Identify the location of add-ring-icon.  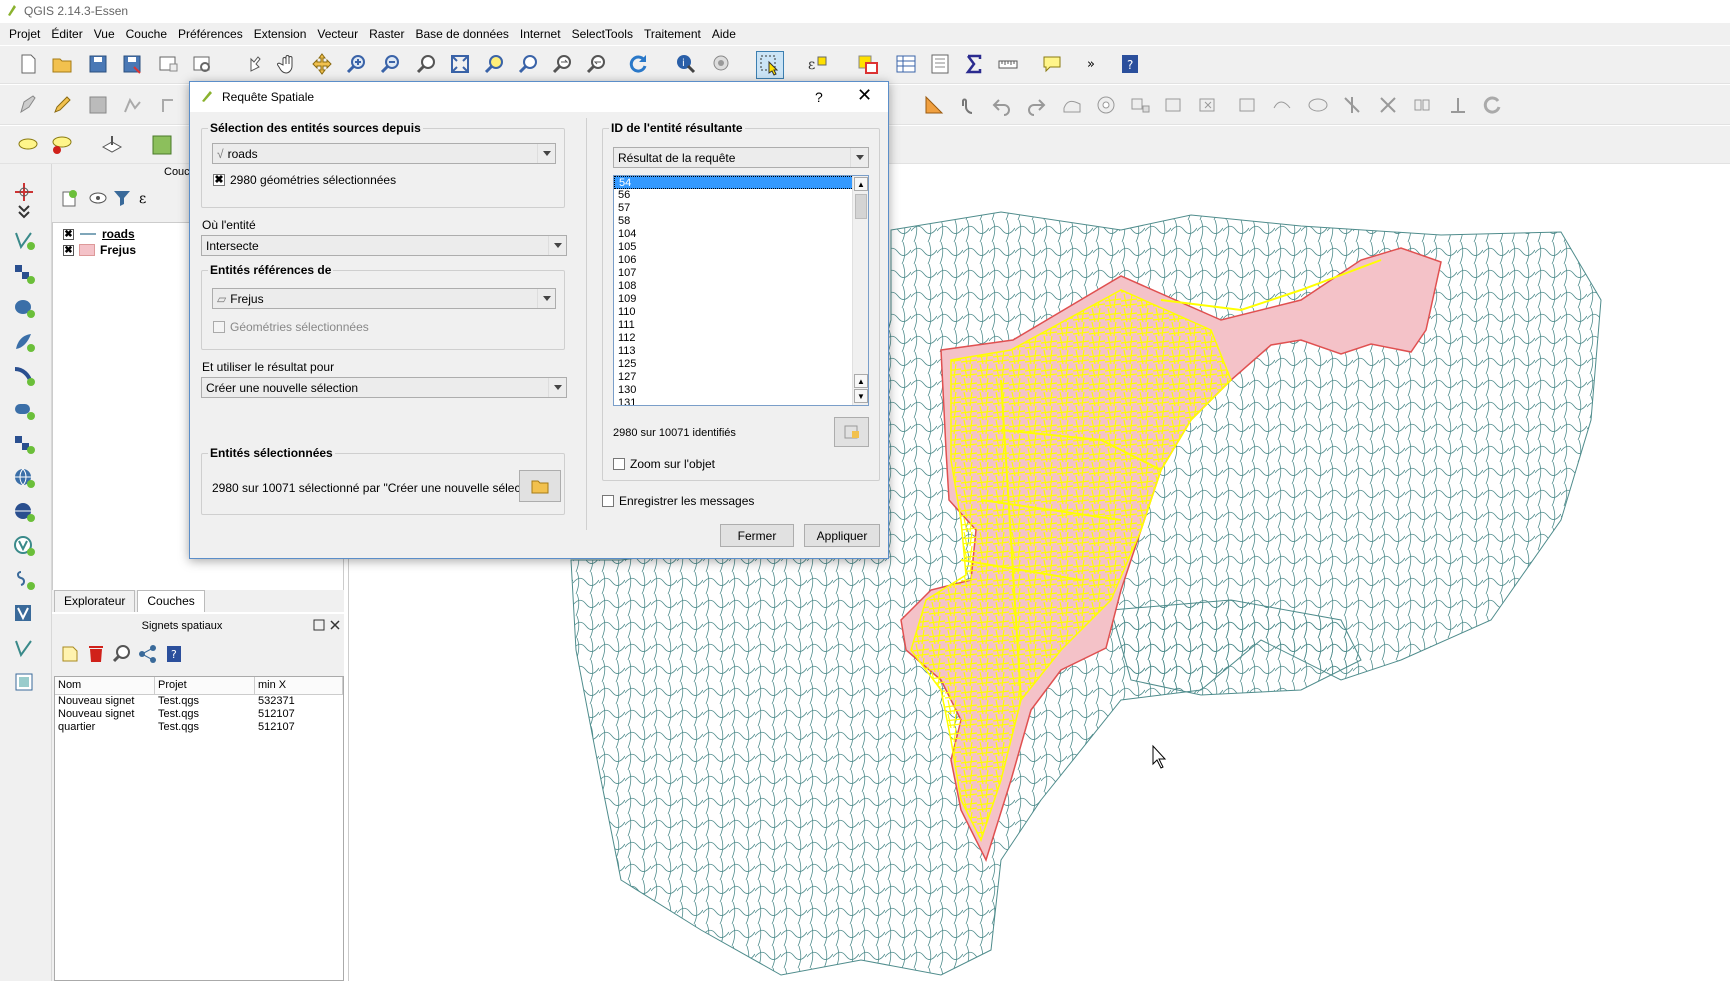
(1106, 105).